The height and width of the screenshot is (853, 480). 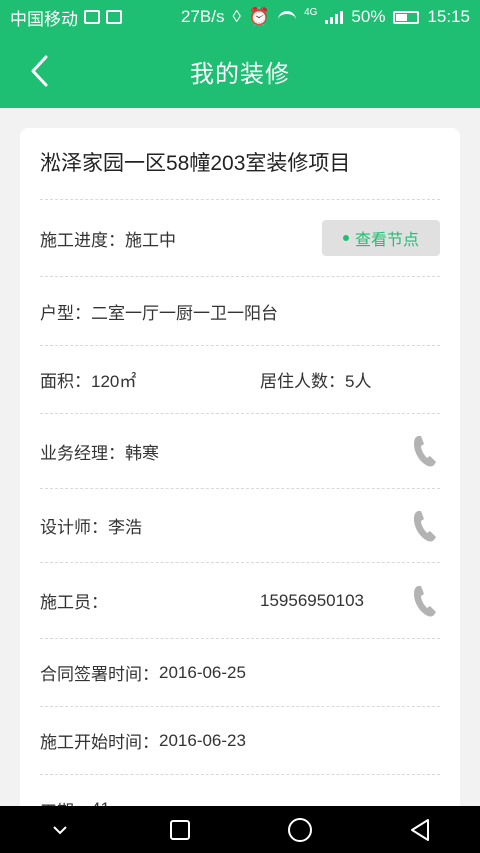 I want to click on carrier-text: 中国移动, so click(x=44, y=19).